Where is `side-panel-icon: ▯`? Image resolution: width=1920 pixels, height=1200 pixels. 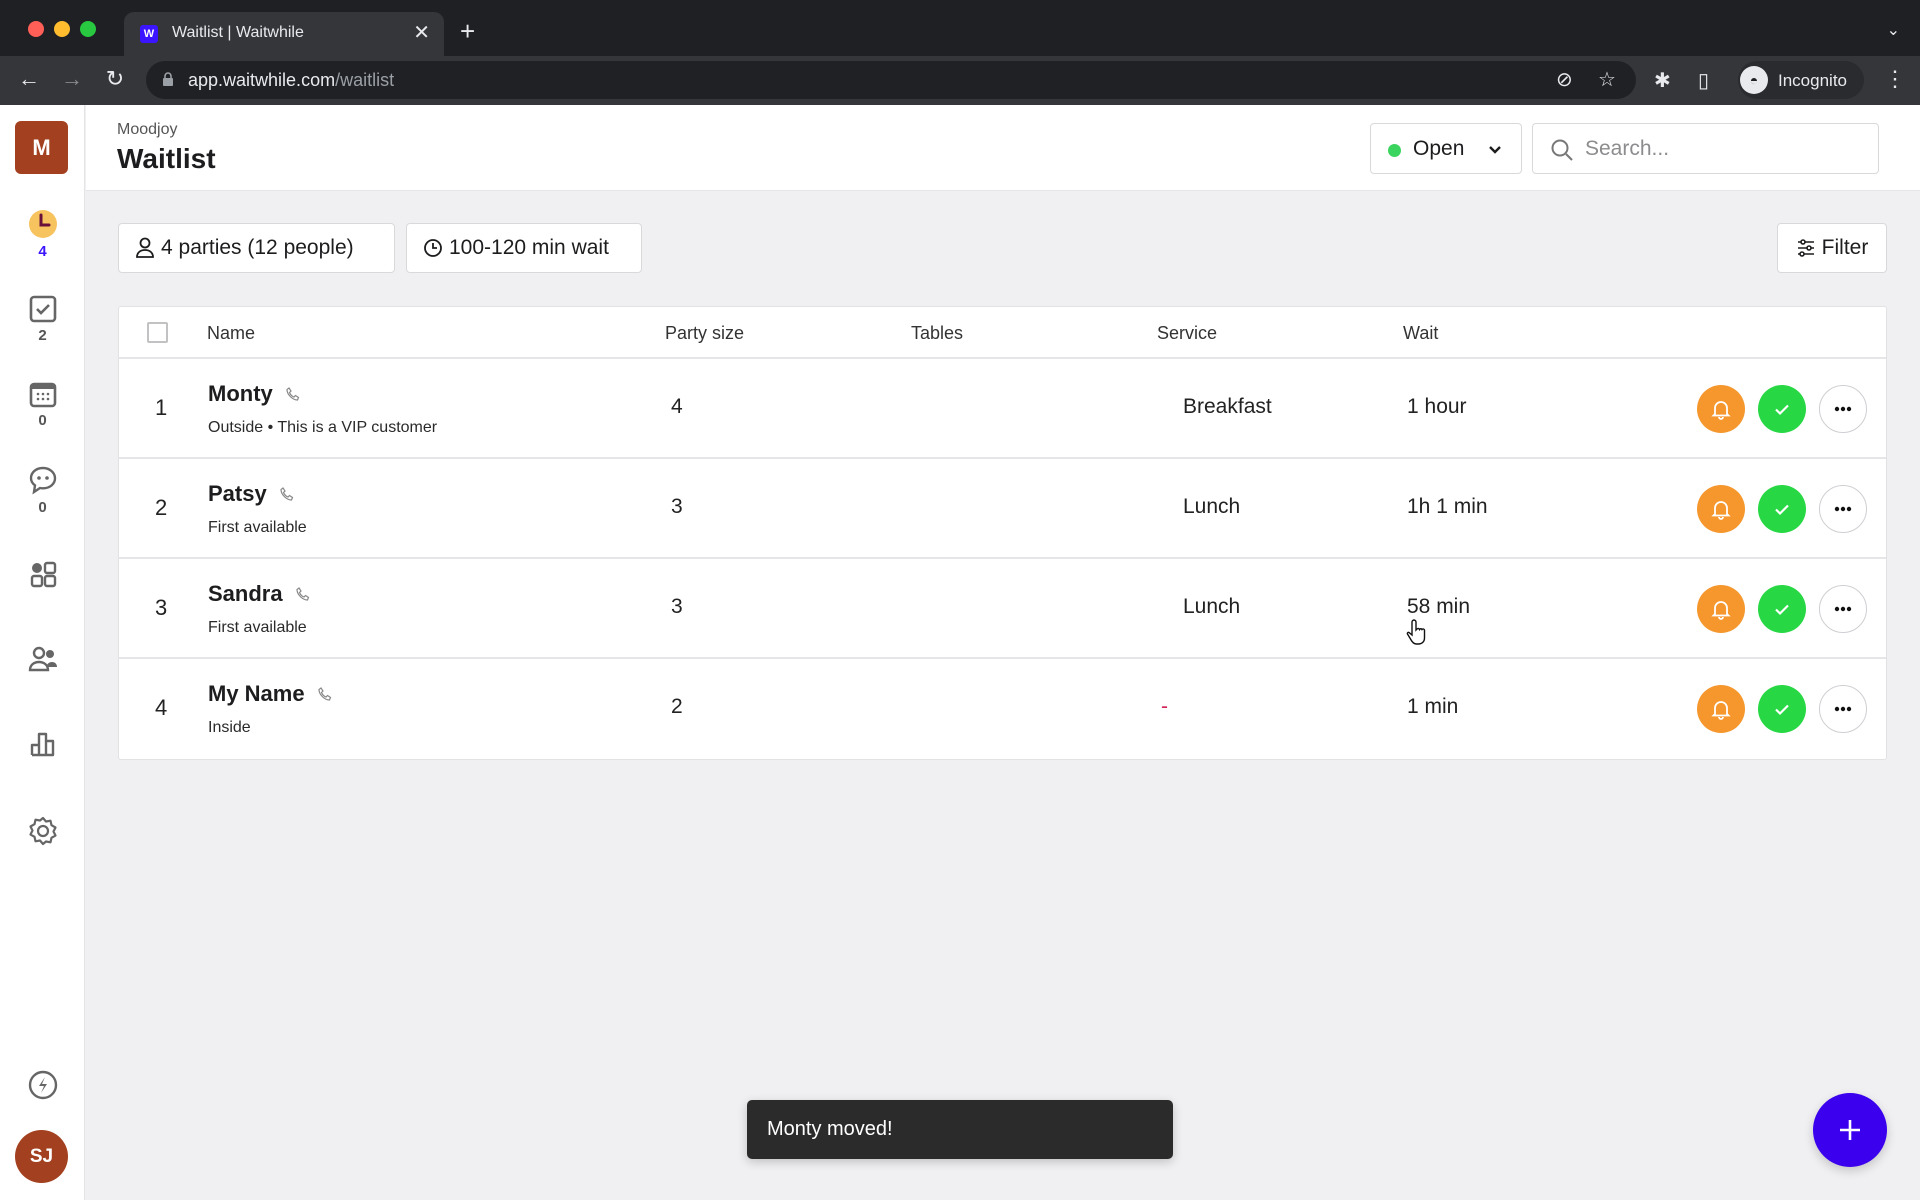 side-panel-icon: ▯ is located at coordinates (1703, 81).